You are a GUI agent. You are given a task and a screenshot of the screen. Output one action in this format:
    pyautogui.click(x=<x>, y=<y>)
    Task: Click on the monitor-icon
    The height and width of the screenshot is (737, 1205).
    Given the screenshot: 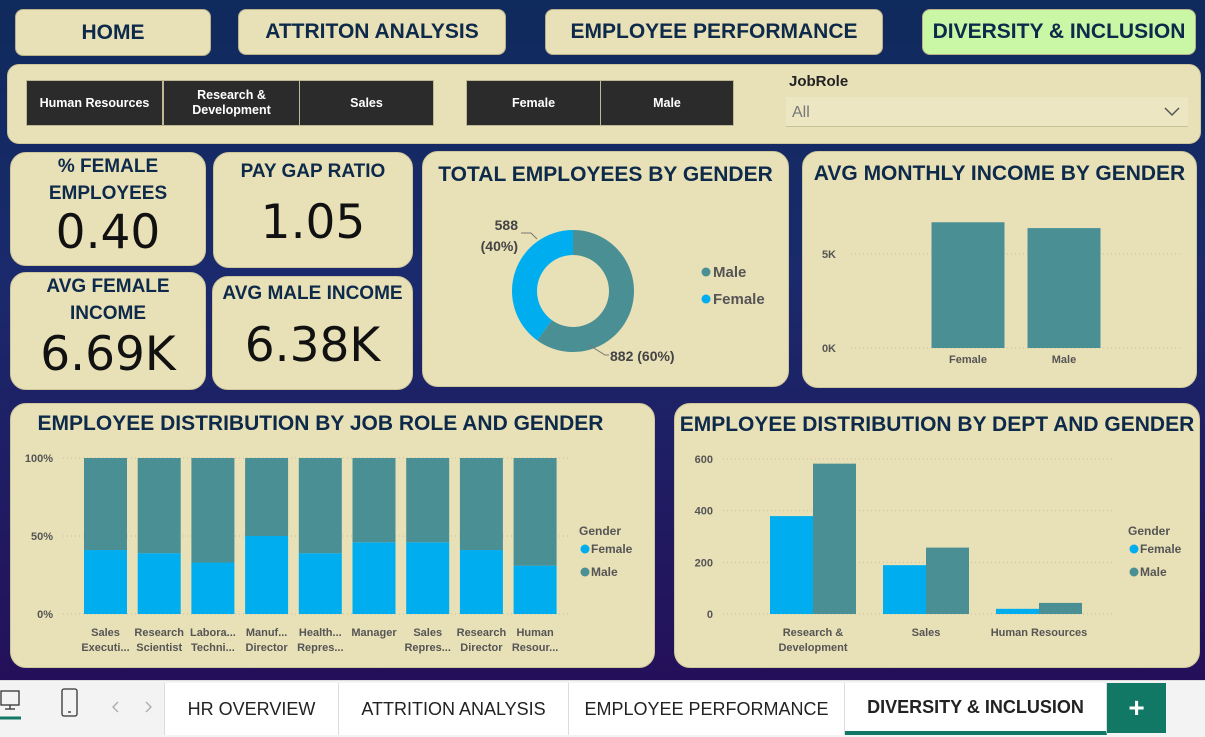 What is the action you would take?
    pyautogui.click(x=10, y=705)
    